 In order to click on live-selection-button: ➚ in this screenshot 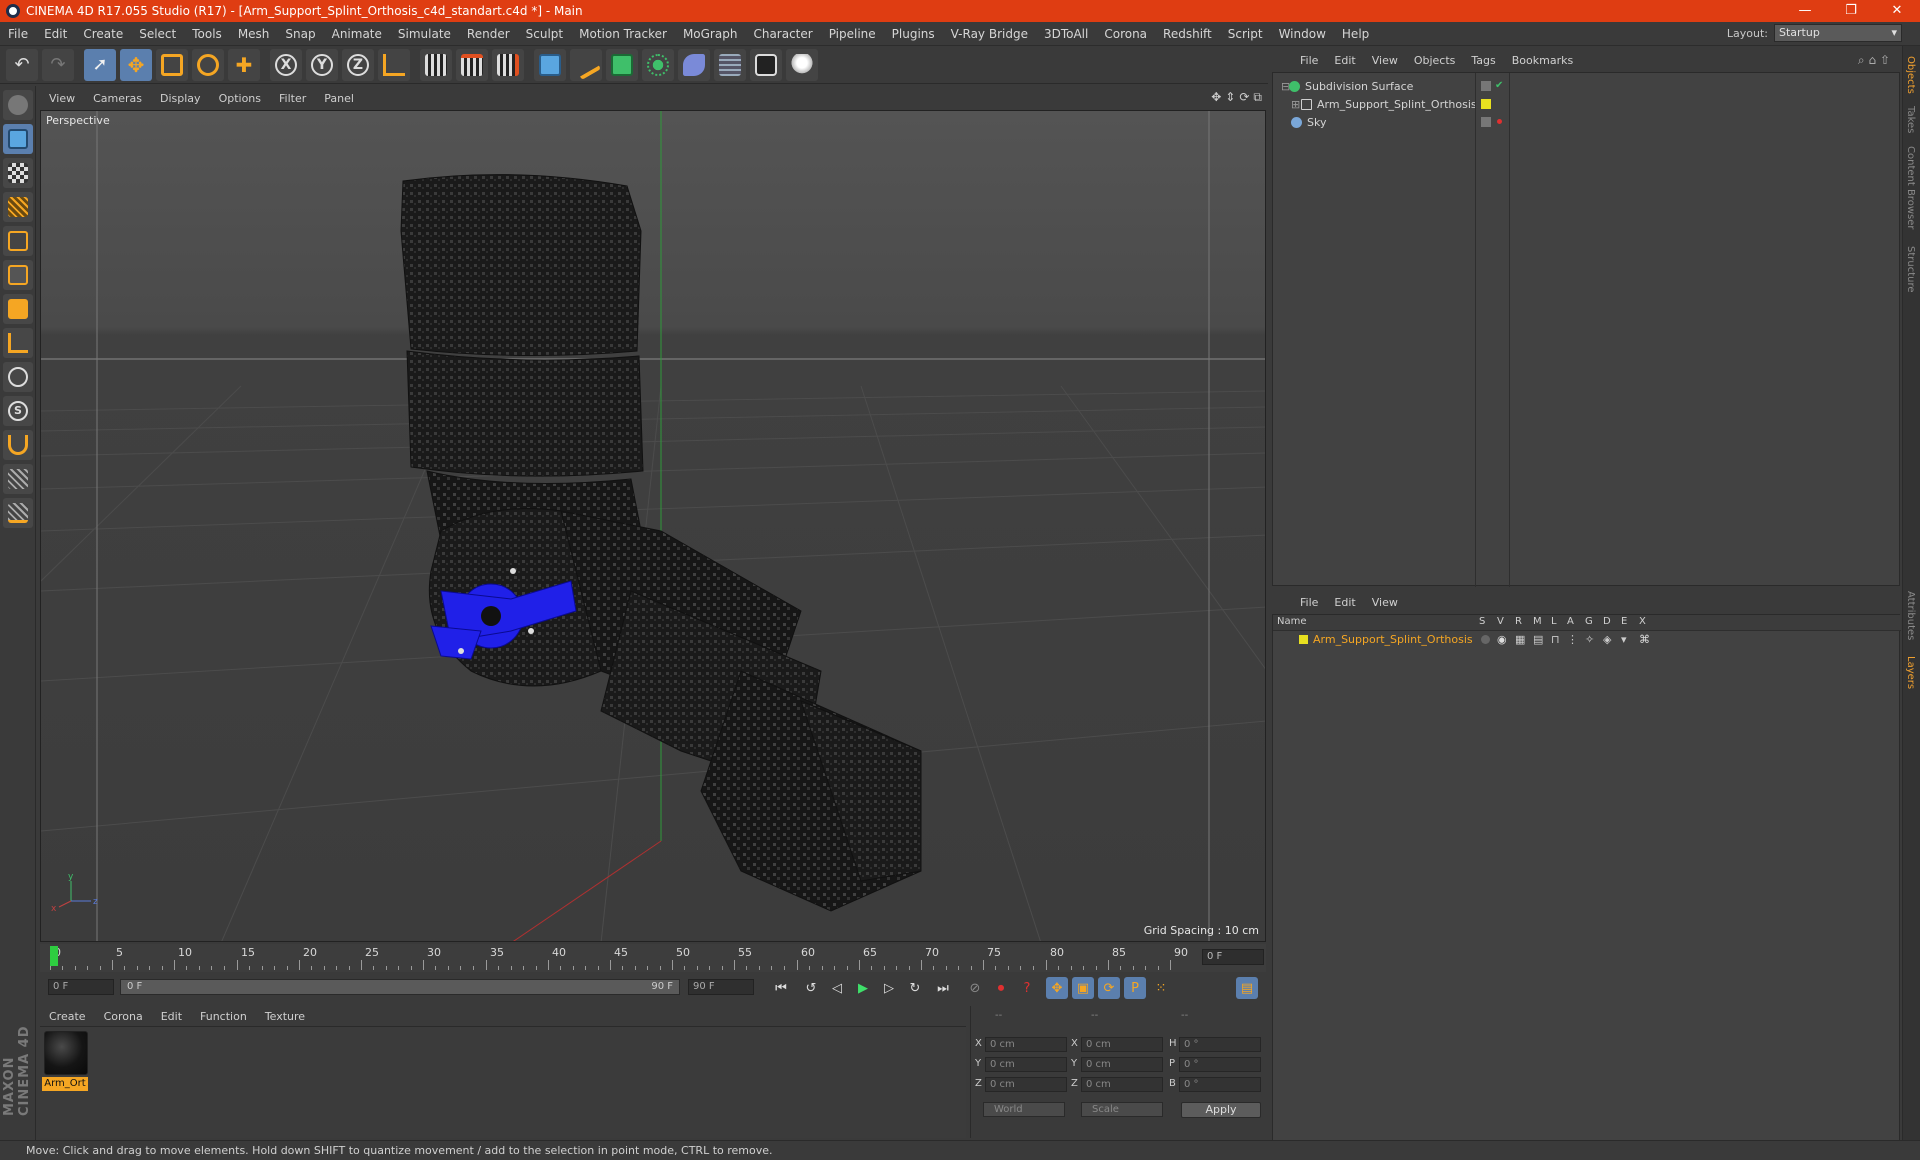, I will do `click(100, 64)`.